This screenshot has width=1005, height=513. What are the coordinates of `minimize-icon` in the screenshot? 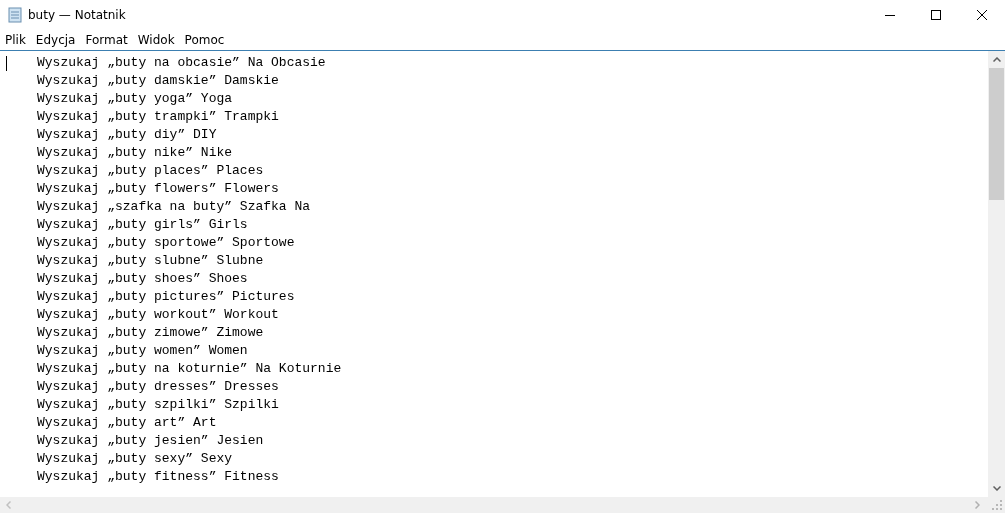 It's located at (890, 15).